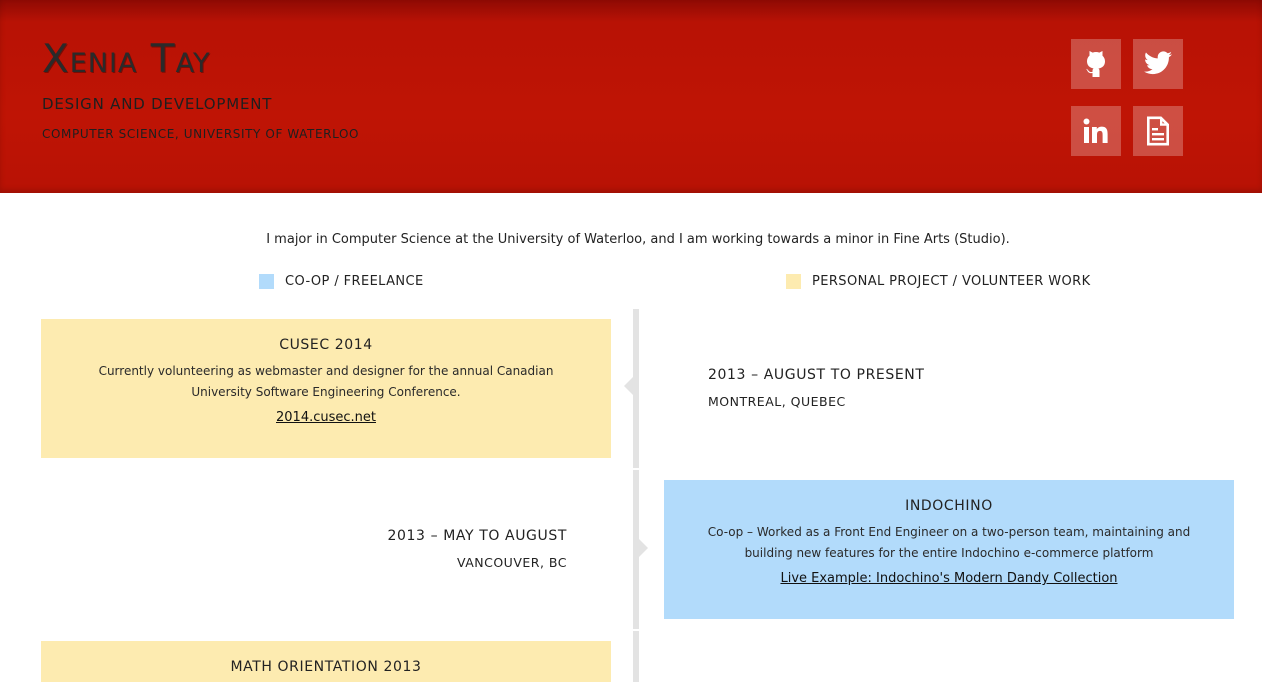  I want to click on twitter-icon, so click(1158, 63).